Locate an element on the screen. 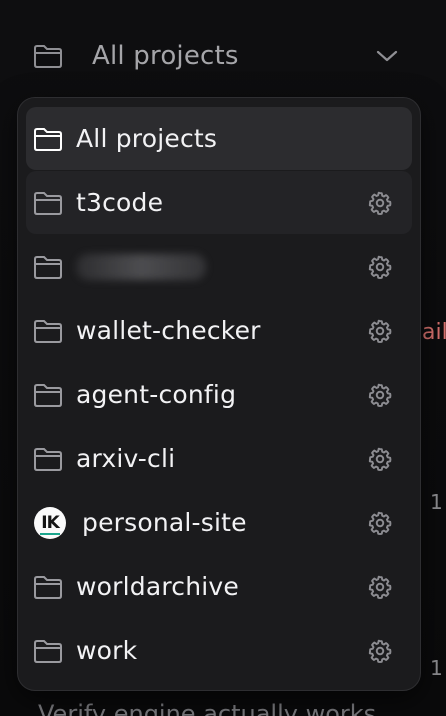 The height and width of the screenshot is (716, 446). redacted-label is located at coordinates (141, 266).